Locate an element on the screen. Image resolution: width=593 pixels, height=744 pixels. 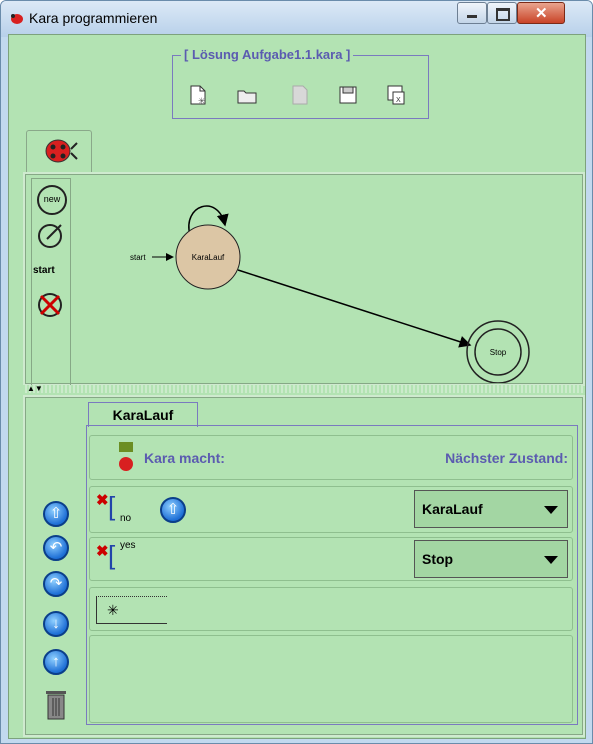
remove-leaf-button: ↑ is located at coordinates (56, 662).